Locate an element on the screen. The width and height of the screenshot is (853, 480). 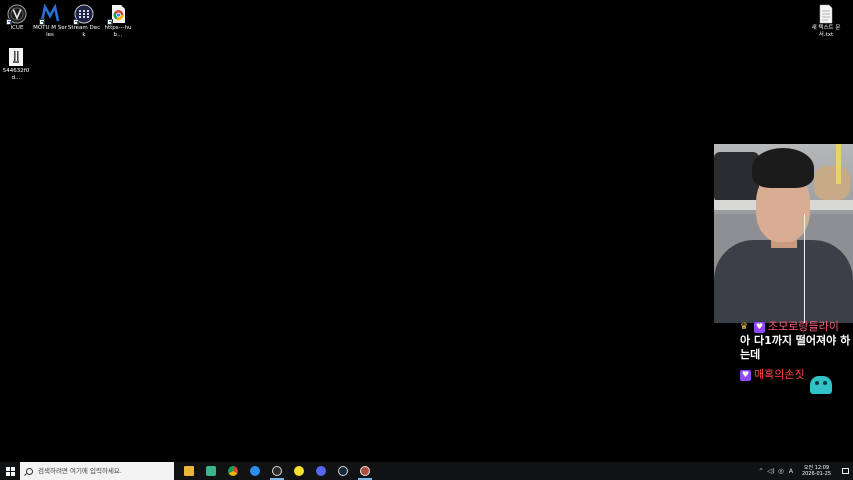
taskbar-chrome is located at coordinates (233, 471).